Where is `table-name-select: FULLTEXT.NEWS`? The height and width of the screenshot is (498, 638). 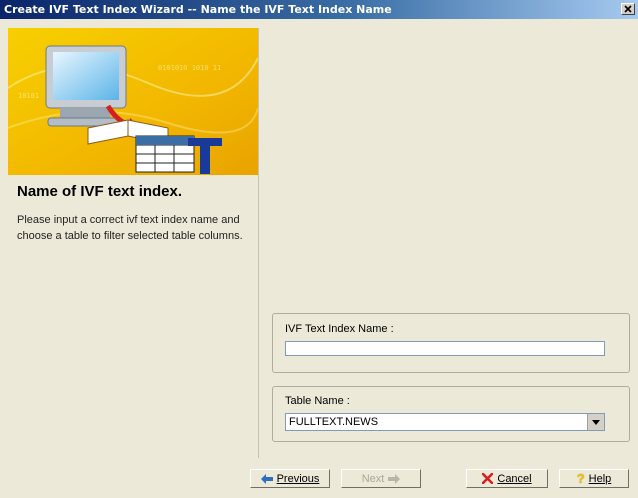
table-name-select: FULLTEXT.NEWS is located at coordinates (445, 422).